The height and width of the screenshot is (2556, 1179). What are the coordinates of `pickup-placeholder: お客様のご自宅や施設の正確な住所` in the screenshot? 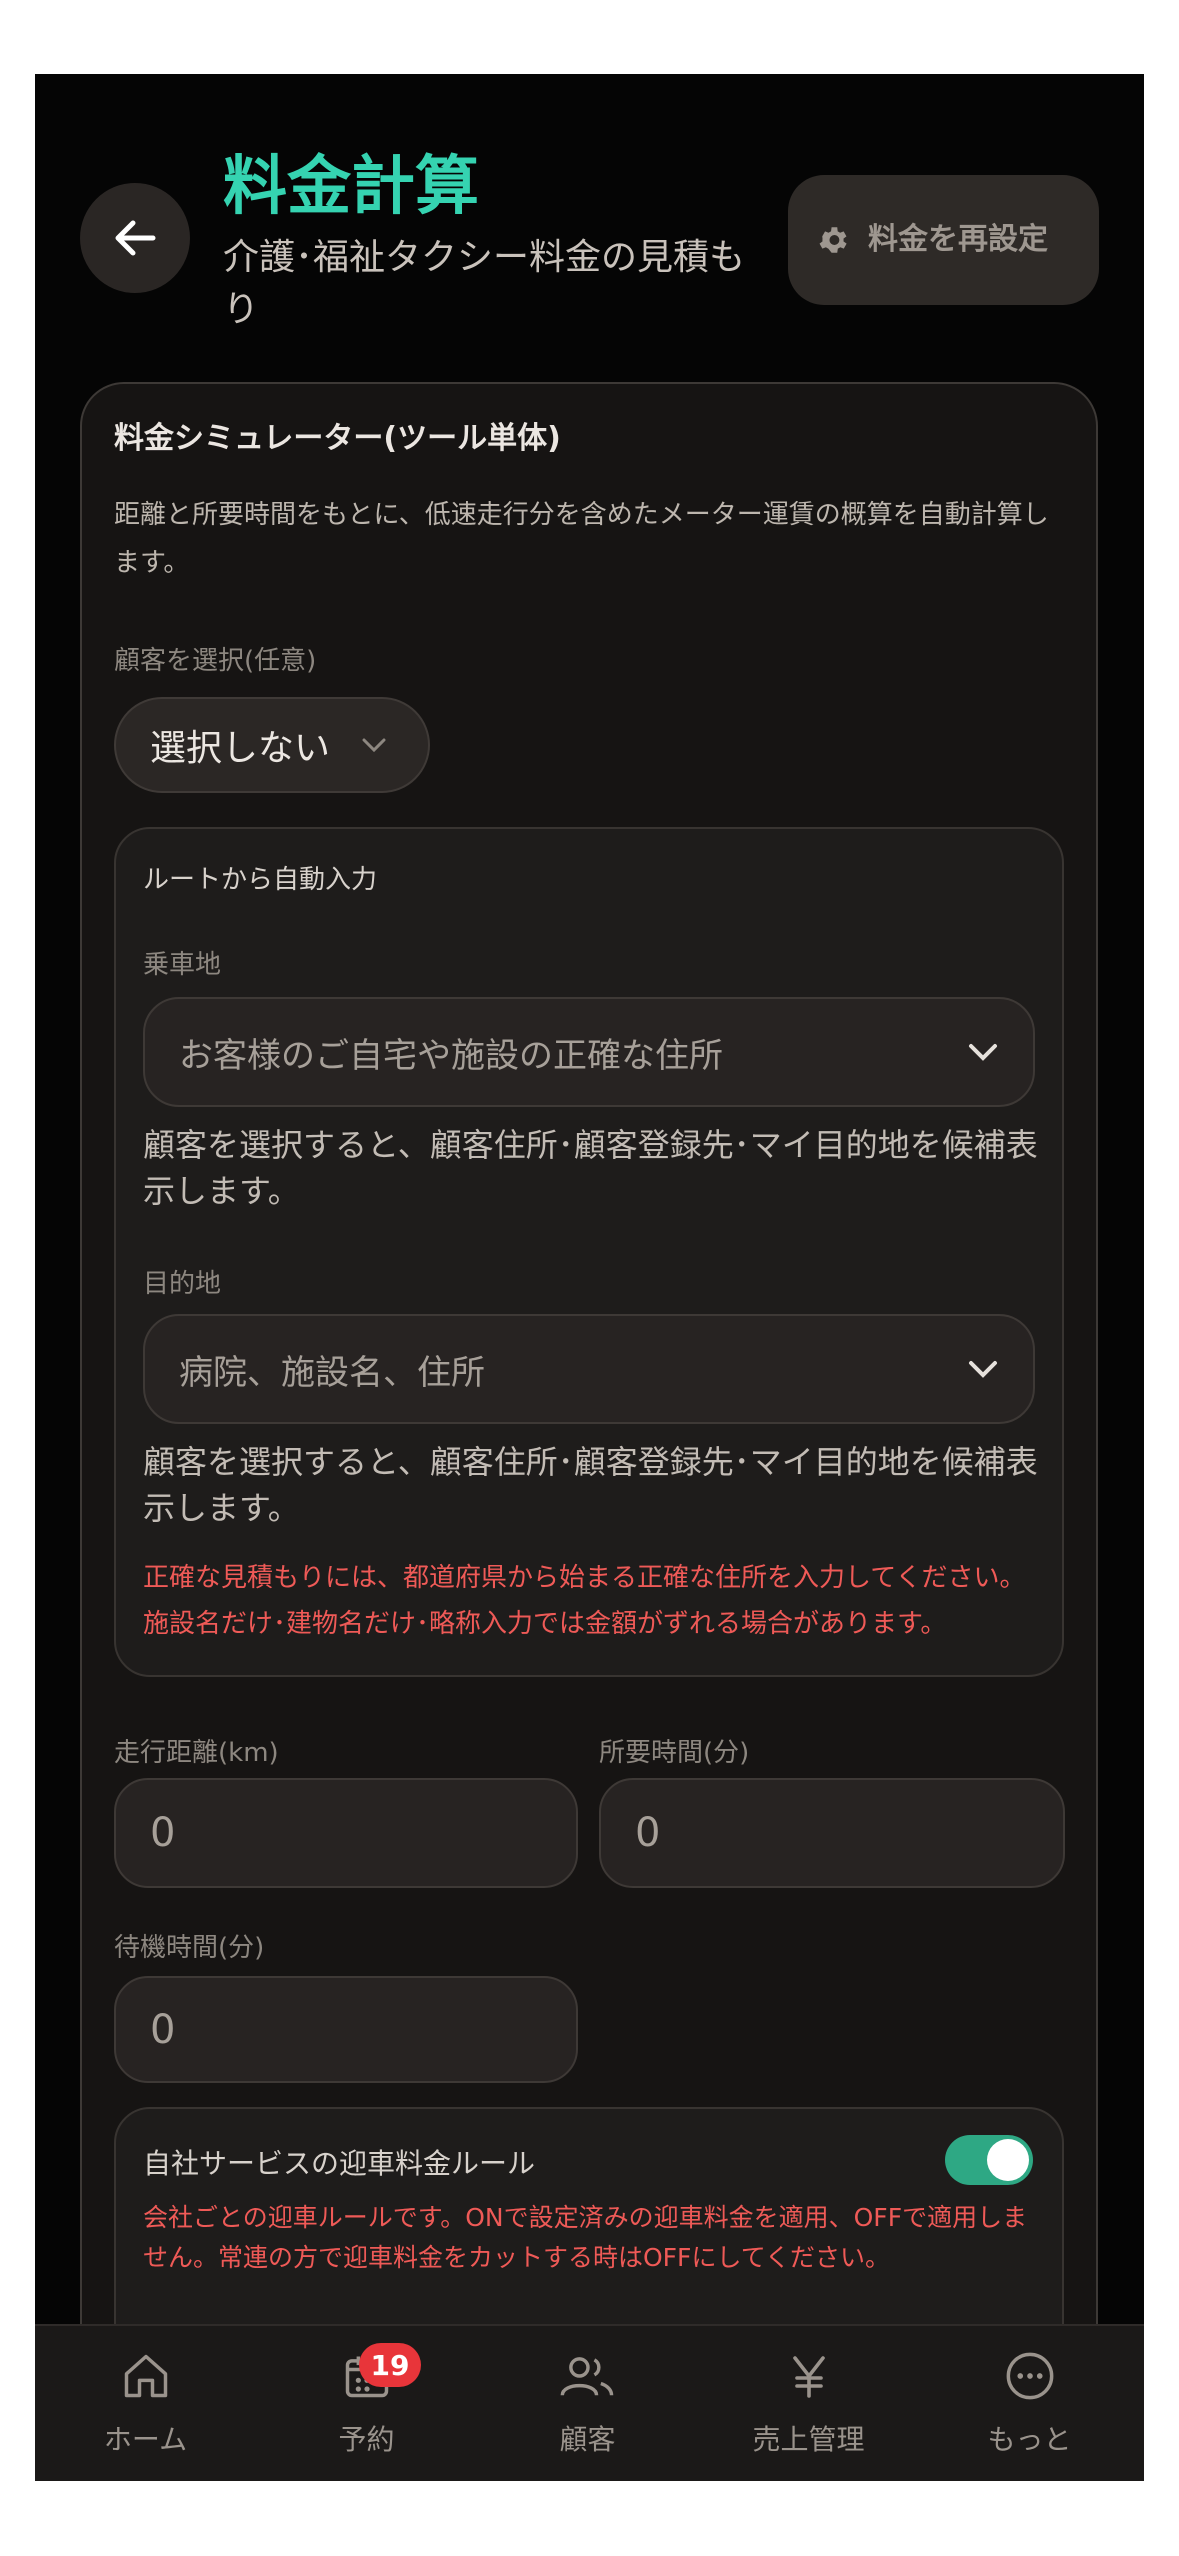 It's located at (451, 1055).